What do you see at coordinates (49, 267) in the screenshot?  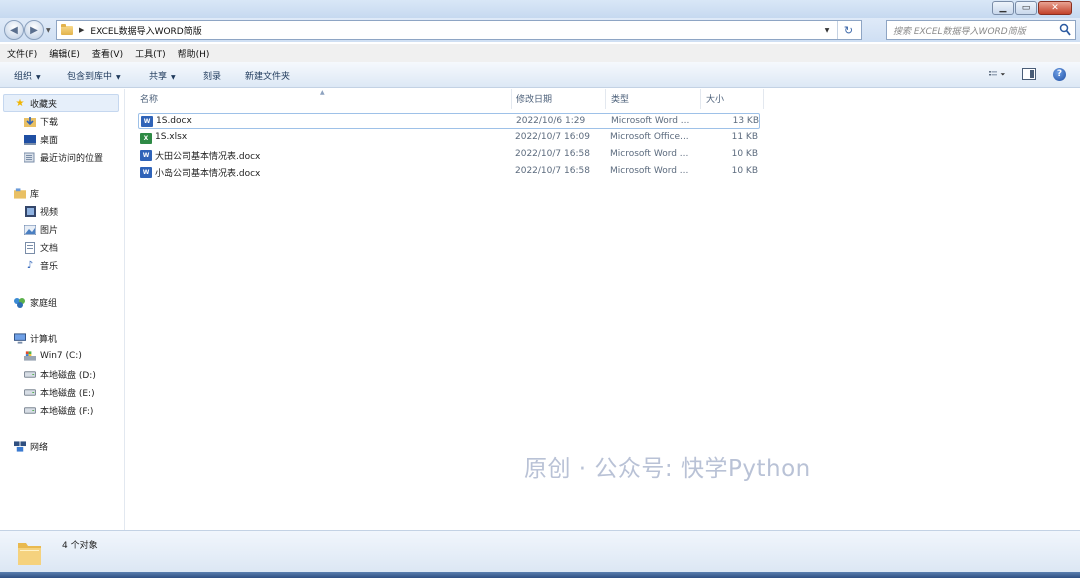 I see `nav-label: 音乐` at bounding box center [49, 267].